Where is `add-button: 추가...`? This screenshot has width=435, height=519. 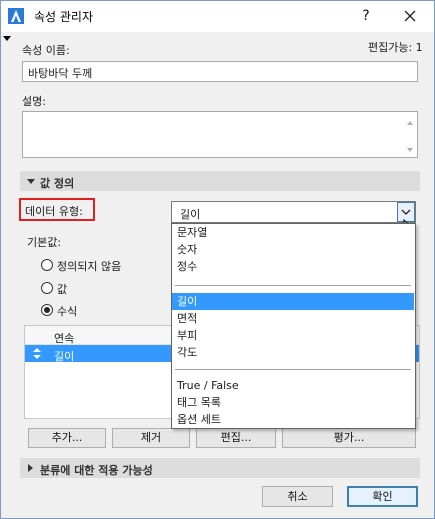
add-button: 추가... is located at coordinates (67, 438).